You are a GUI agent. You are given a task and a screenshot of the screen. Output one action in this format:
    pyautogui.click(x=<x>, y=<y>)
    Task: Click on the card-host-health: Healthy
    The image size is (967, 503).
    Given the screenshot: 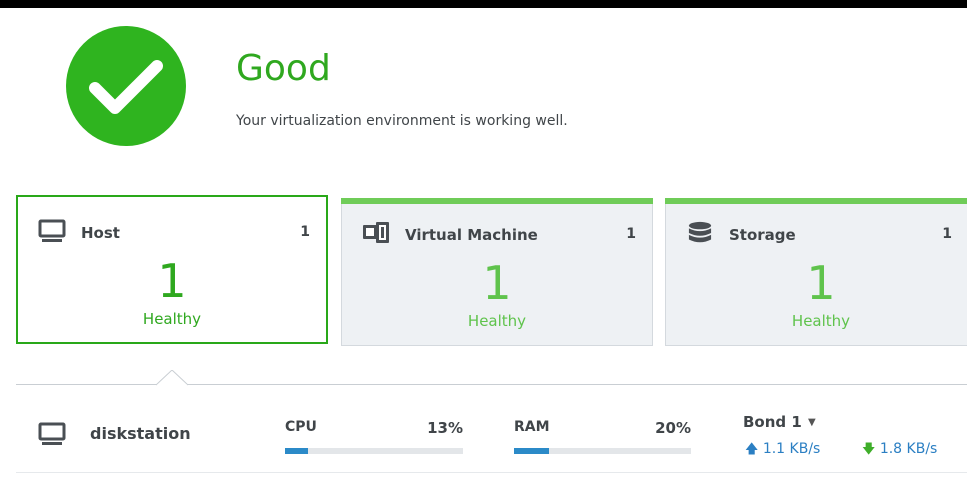 What is the action you would take?
    pyautogui.click(x=172, y=319)
    